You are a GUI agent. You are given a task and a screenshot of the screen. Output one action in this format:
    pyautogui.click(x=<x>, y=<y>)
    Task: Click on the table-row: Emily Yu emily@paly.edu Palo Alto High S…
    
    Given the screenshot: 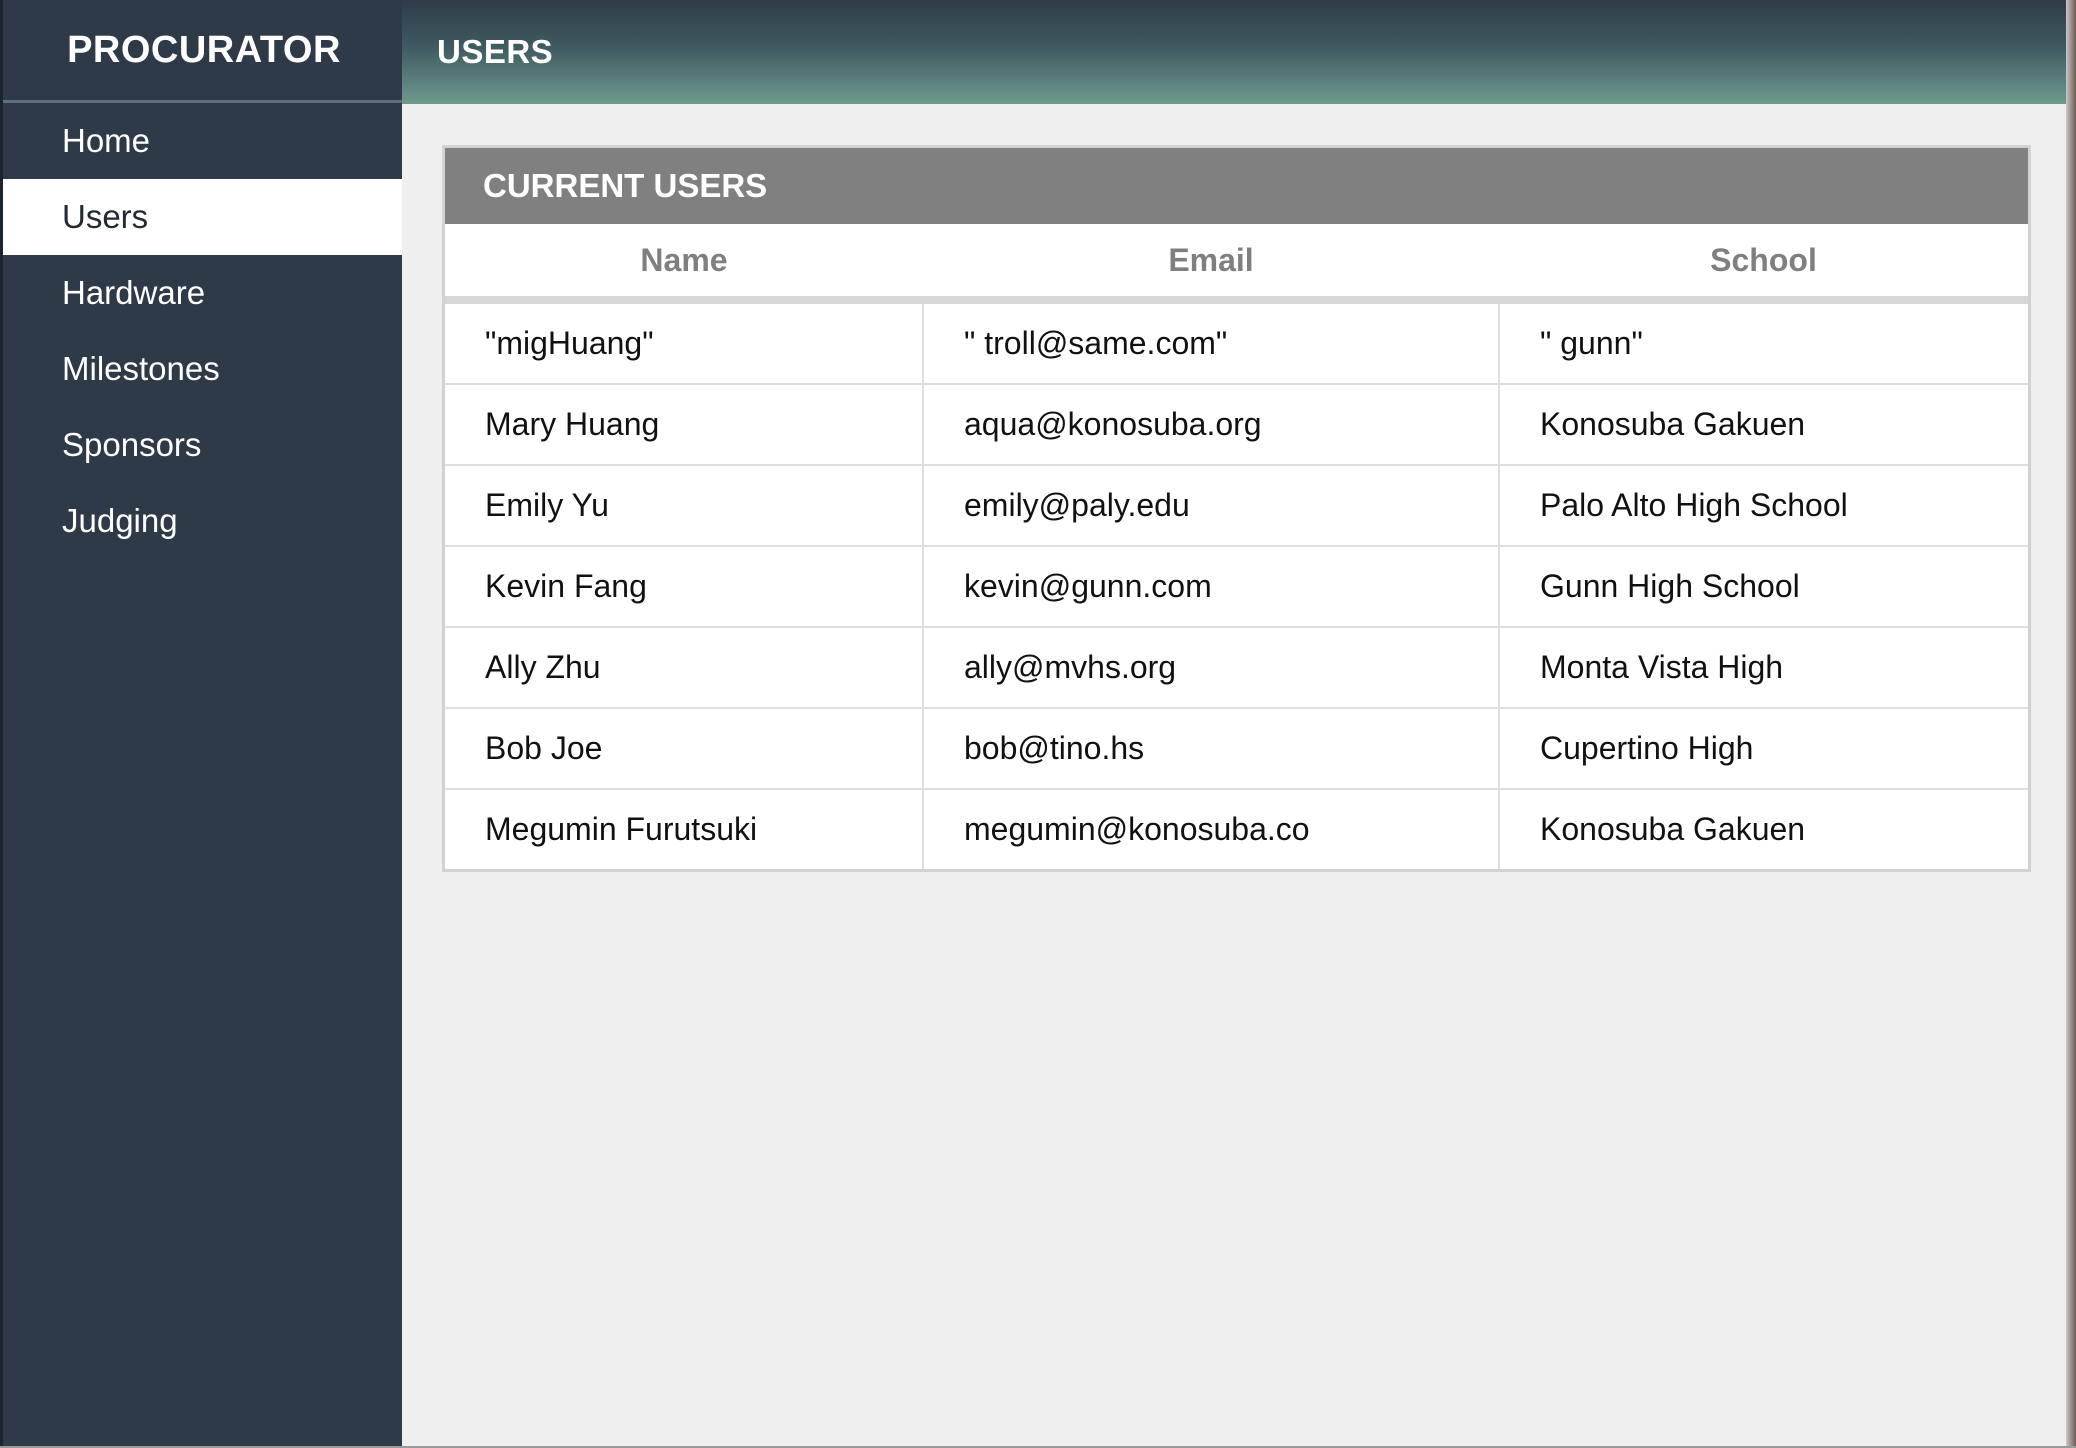 What is the action you would take?
    pyautogui.click(x=1236, y=506)
    